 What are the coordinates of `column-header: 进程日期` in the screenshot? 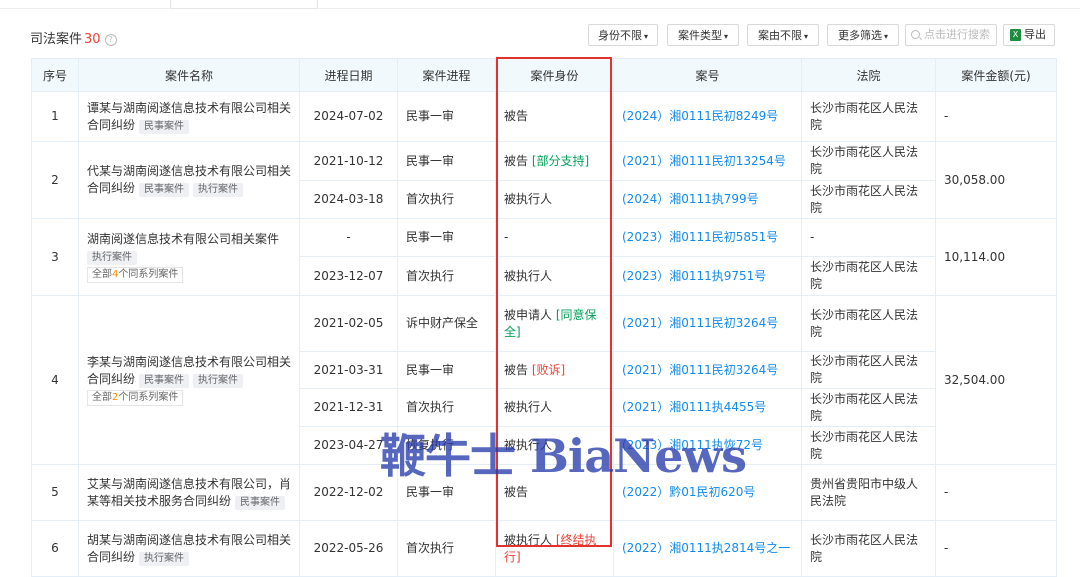 It's located at (348, 75).